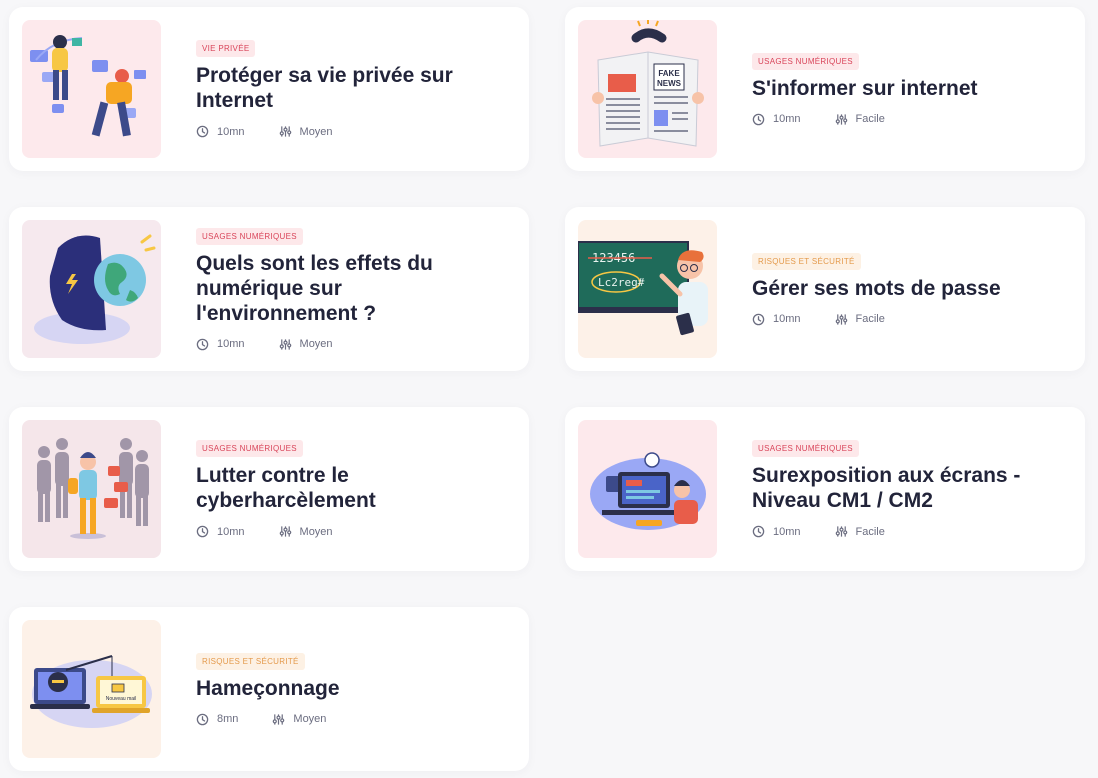 The image size is (1098, 778). Describe the element at coordinates (226, 48) in the screenshot. I see `category-tag: VIE PRIVÉE` at that location.